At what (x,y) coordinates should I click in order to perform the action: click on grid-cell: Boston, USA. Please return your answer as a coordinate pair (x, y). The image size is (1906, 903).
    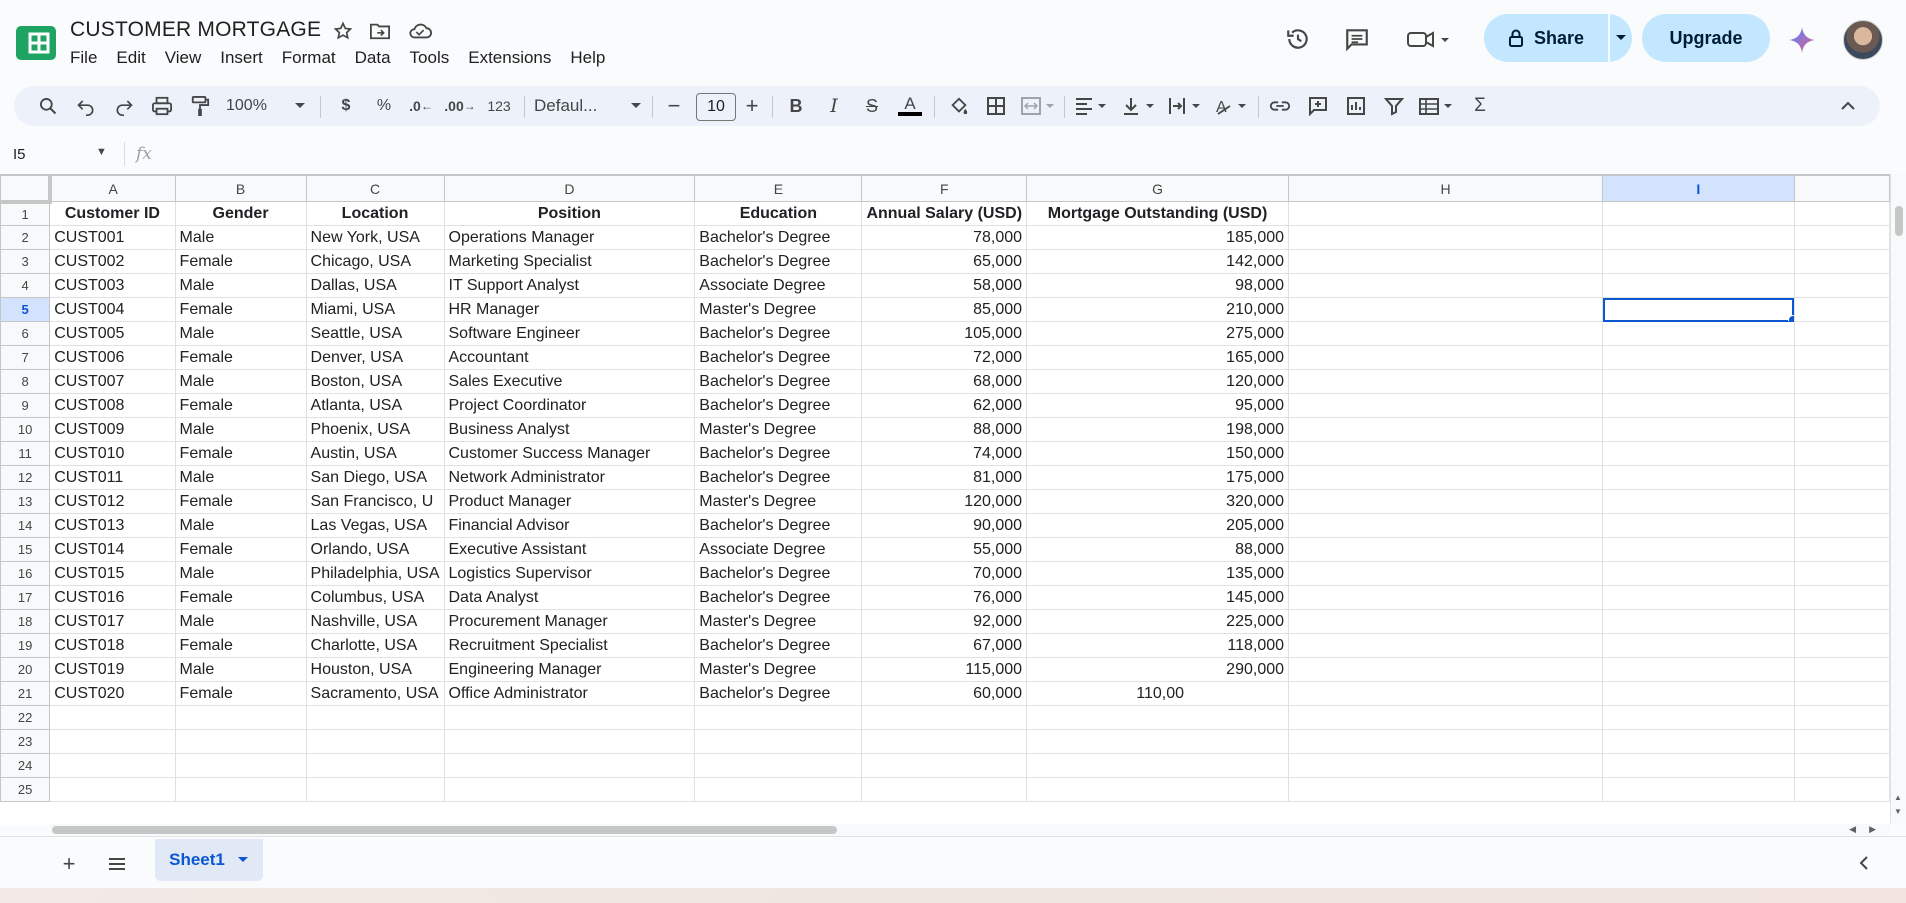
    Looking at the image, I should click on (375, 381).